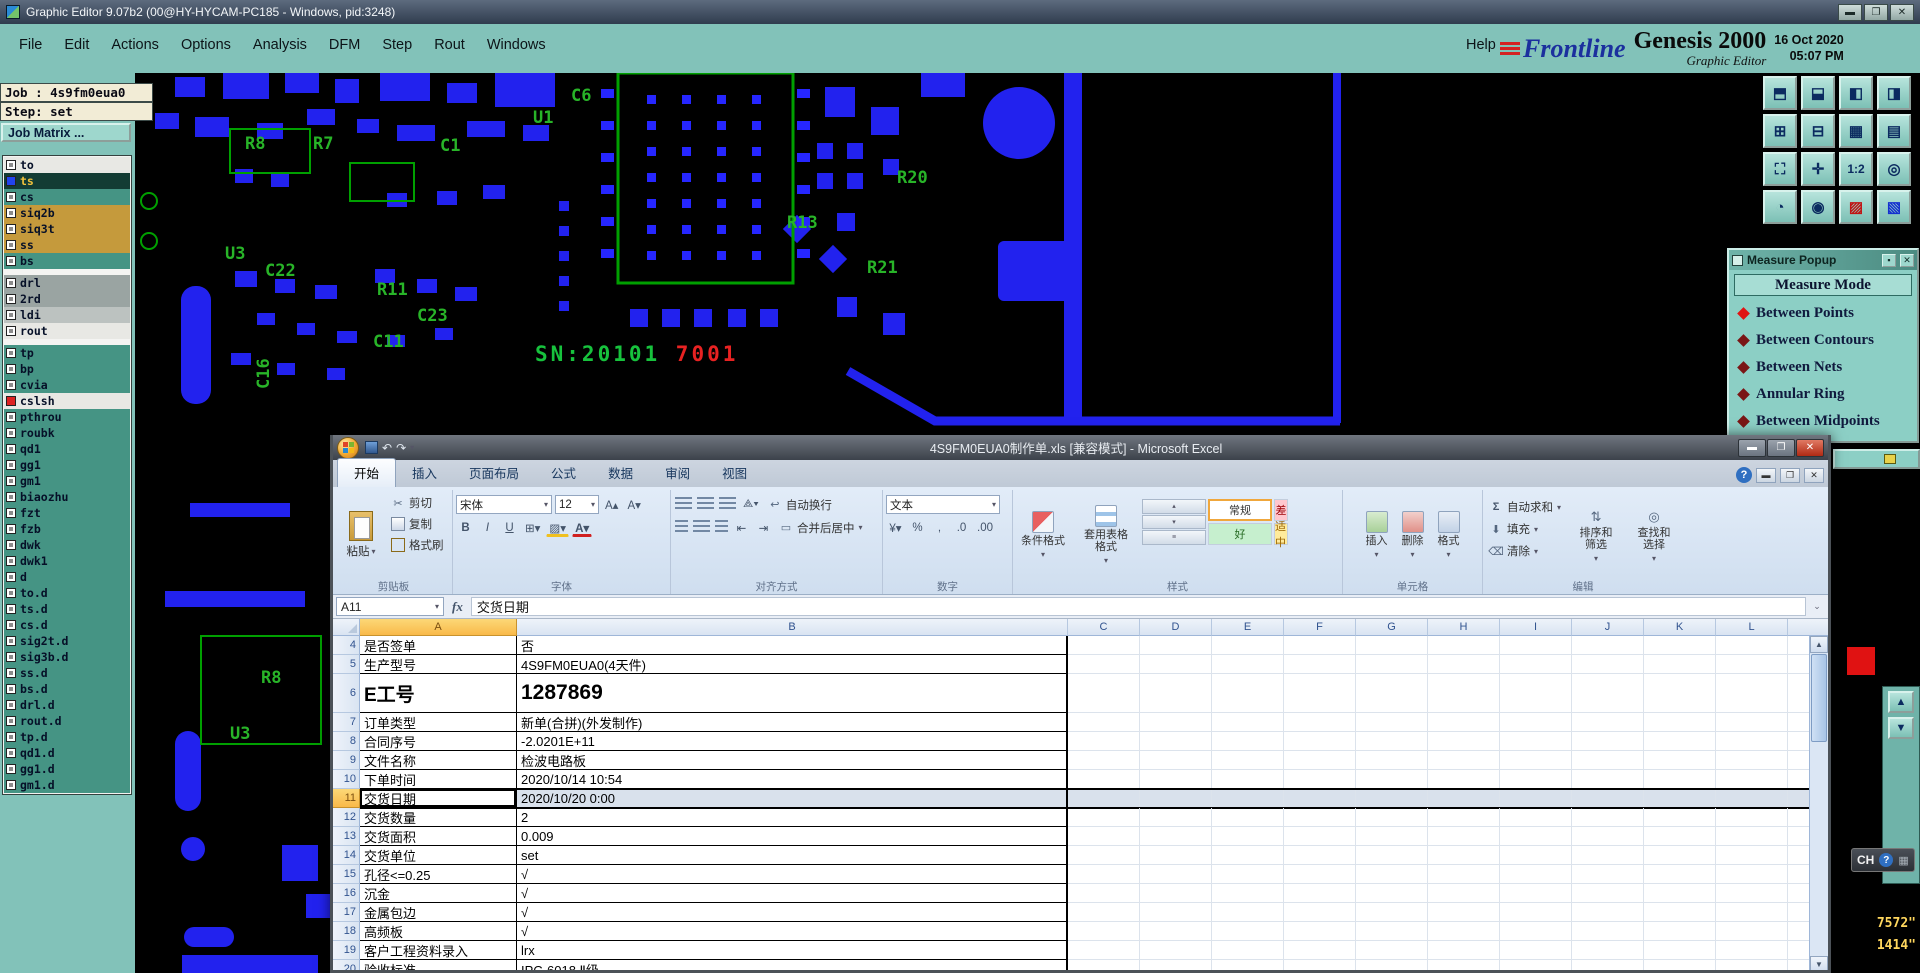  What do you see at coordinates (1818, 803) in the screenshot?
I see `vertical-scrollbar: ▲ ▼` at bounding box center [1818, 803].